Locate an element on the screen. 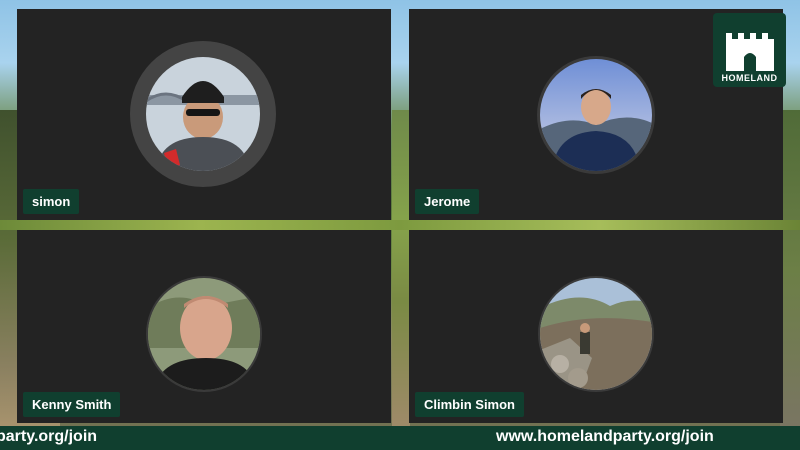 The image size is (800, 450). logo-text: HOMELAND is located at coordinates (749, 78).